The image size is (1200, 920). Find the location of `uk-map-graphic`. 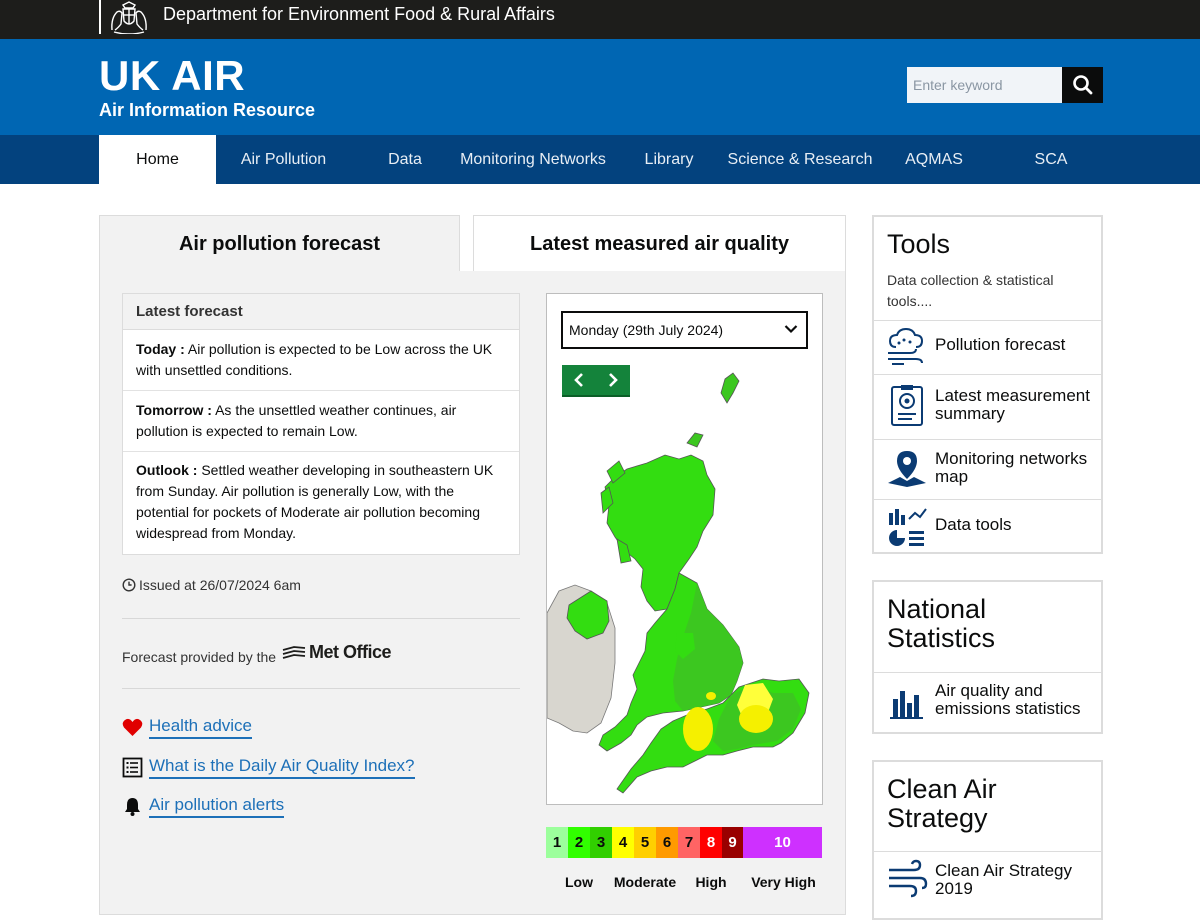

uk-map-graphic is located at coordinates (684, 583).